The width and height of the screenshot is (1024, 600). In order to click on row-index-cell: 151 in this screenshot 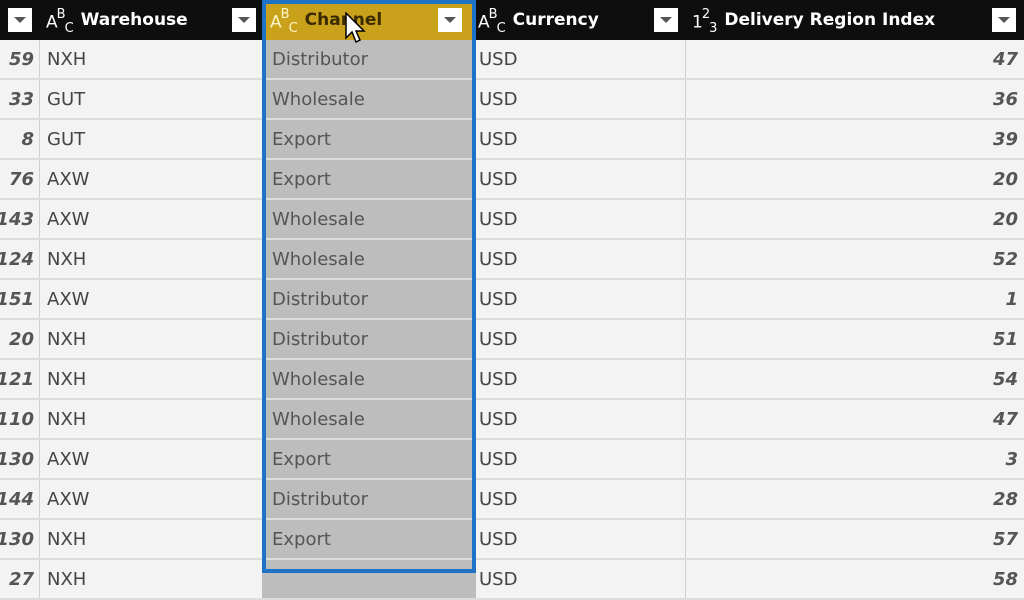, I will do `click(20, 299)`.